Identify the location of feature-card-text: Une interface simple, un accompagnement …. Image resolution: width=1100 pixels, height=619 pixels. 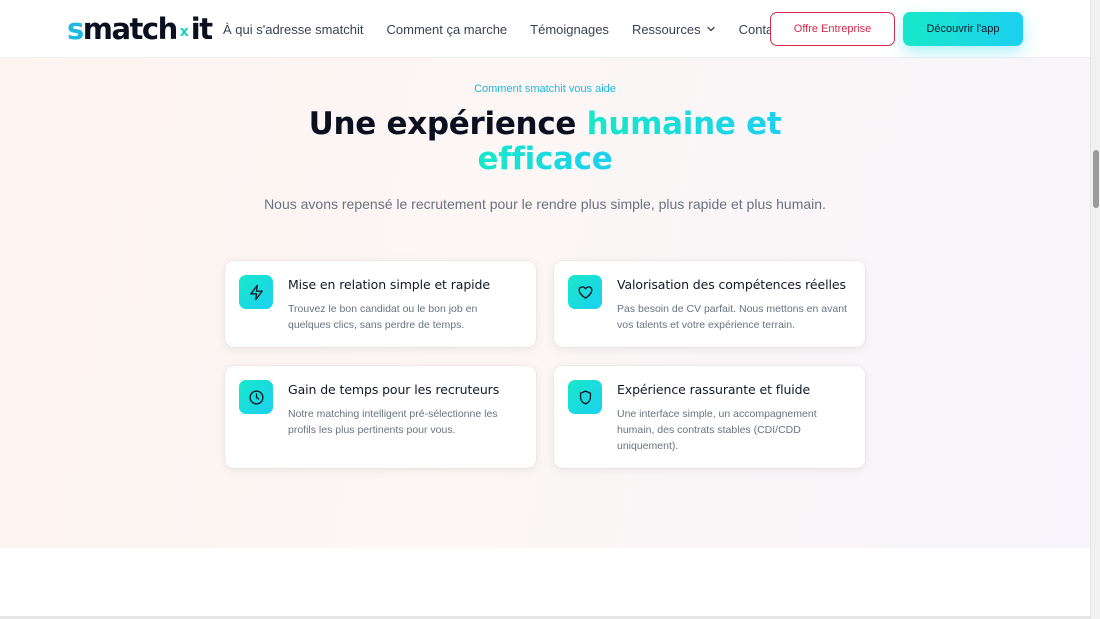
(717, 430).